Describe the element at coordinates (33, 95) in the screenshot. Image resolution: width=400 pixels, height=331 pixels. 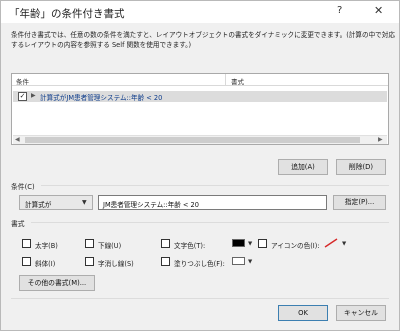
I see `row-expand-icon: ▶` at that location.